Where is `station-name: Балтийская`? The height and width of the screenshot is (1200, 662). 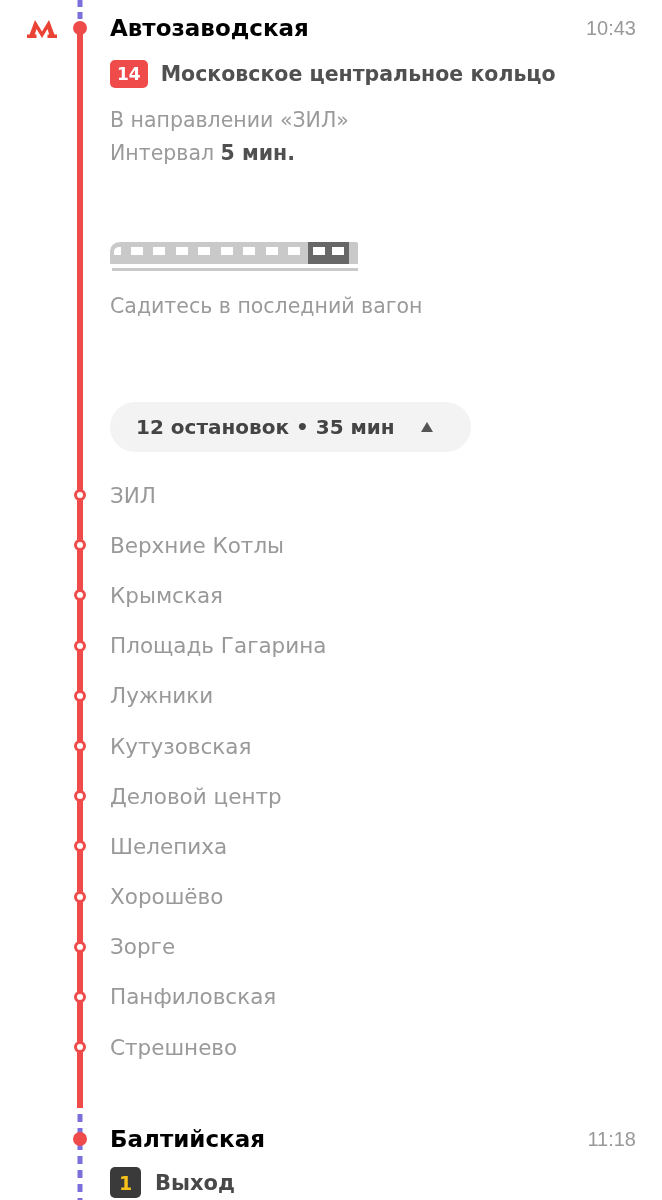
station-name: Балтийская is located at coordinates (188, 1139).